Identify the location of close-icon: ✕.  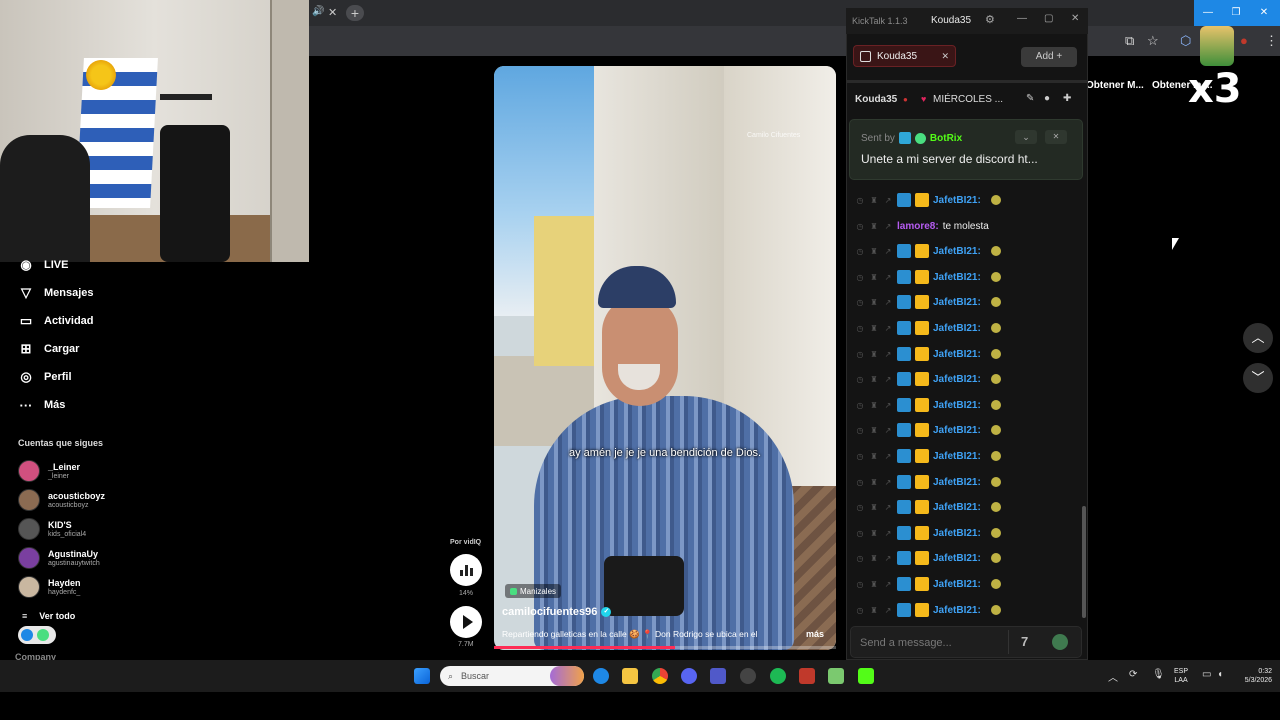
(1075, 18).